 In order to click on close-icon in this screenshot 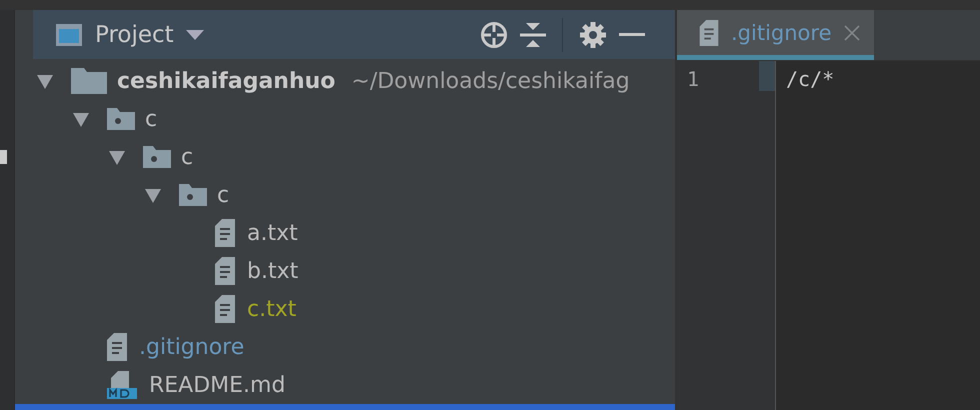, I will do `click(852, 32)`.